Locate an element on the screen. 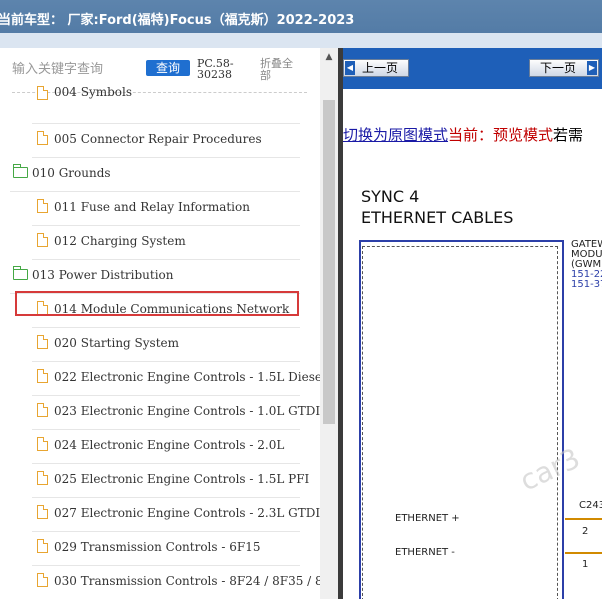 The image size is (602, 599). next-page-button: 下一页 ▶ is located at coordinates (564, 68).